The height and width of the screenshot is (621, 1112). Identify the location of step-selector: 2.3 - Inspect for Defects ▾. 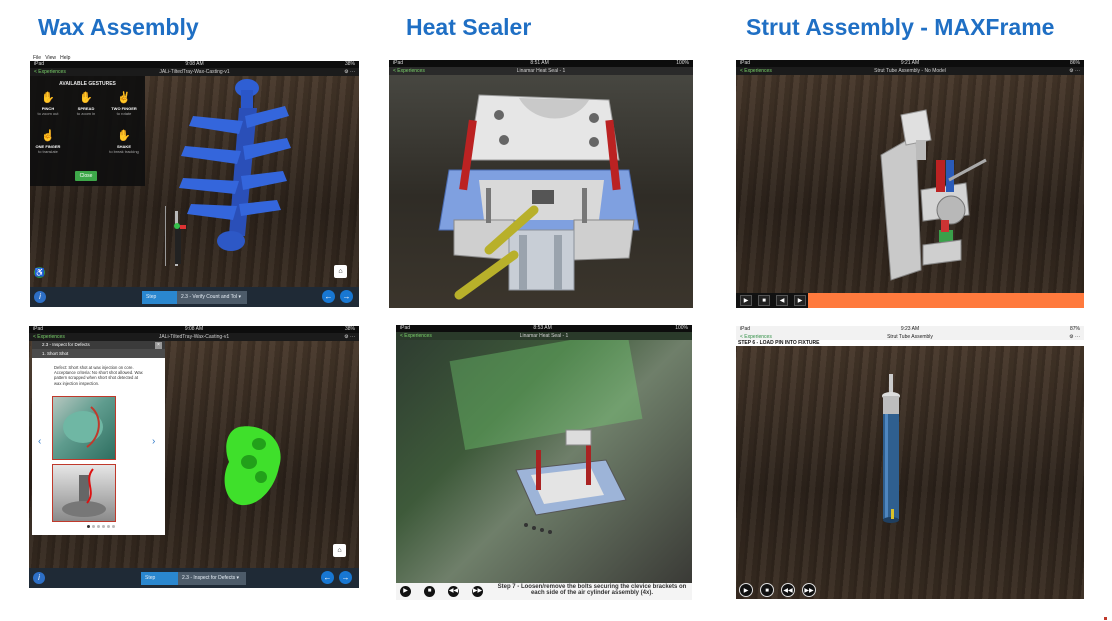
(212, 578).